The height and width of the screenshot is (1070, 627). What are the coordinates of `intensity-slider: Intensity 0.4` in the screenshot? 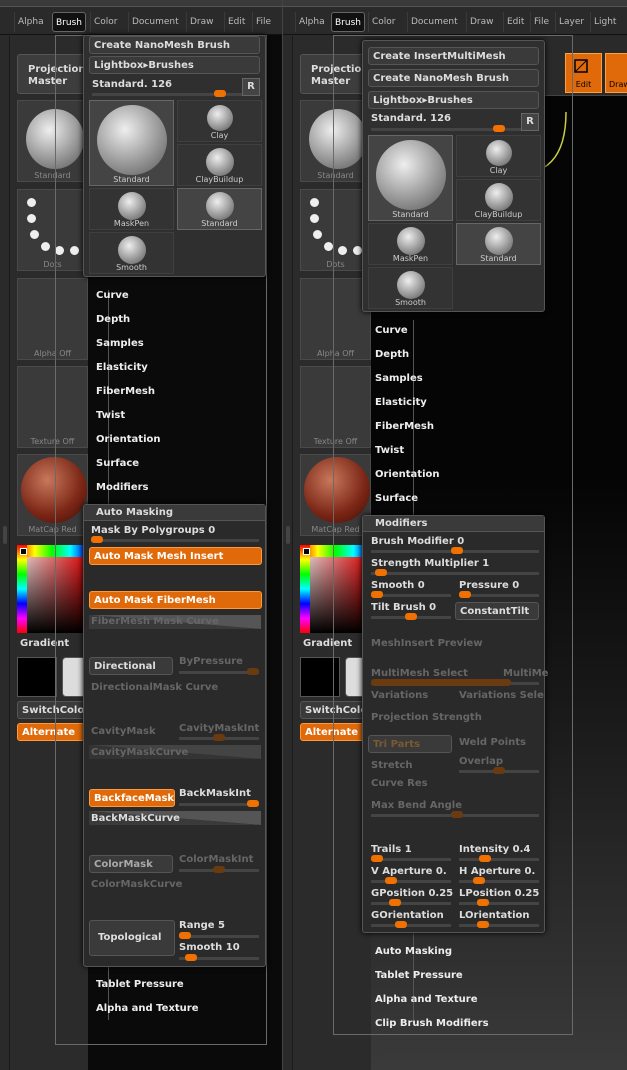 It's located at (494, 849).